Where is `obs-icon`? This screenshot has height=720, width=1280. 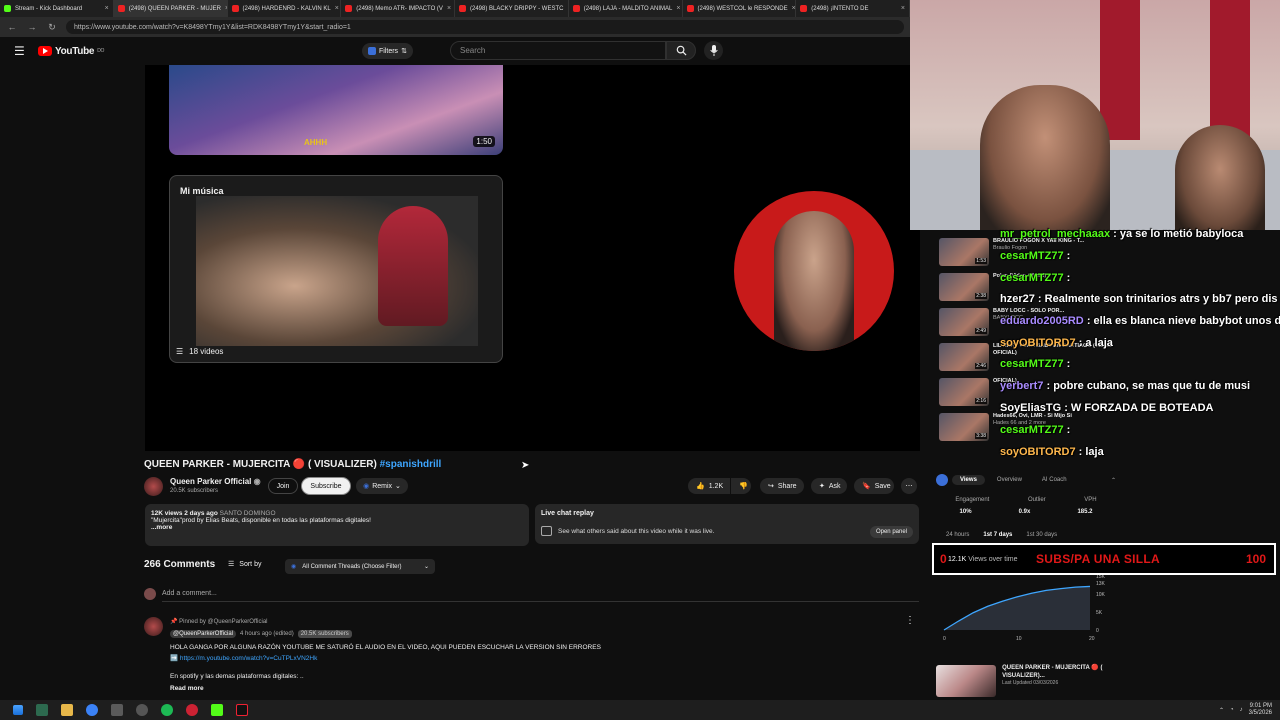
obs-icon is located at coordinates (142, 710).